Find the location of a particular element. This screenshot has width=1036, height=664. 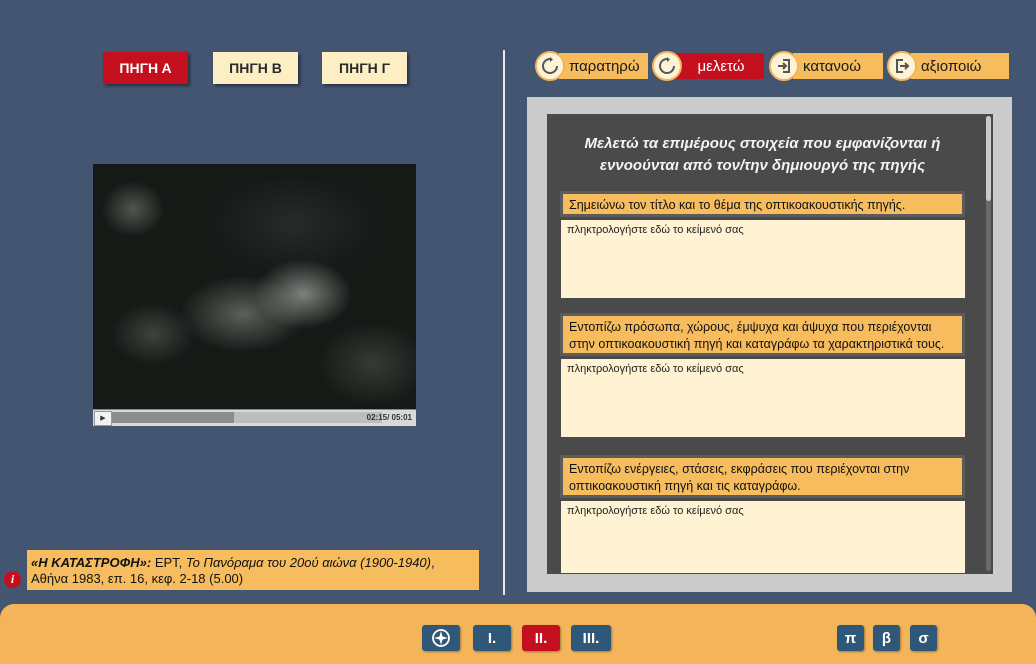

answer-field-3: πληκτρολογήστε εδώ το κείμενό σας is located at coordinates (763, 537).